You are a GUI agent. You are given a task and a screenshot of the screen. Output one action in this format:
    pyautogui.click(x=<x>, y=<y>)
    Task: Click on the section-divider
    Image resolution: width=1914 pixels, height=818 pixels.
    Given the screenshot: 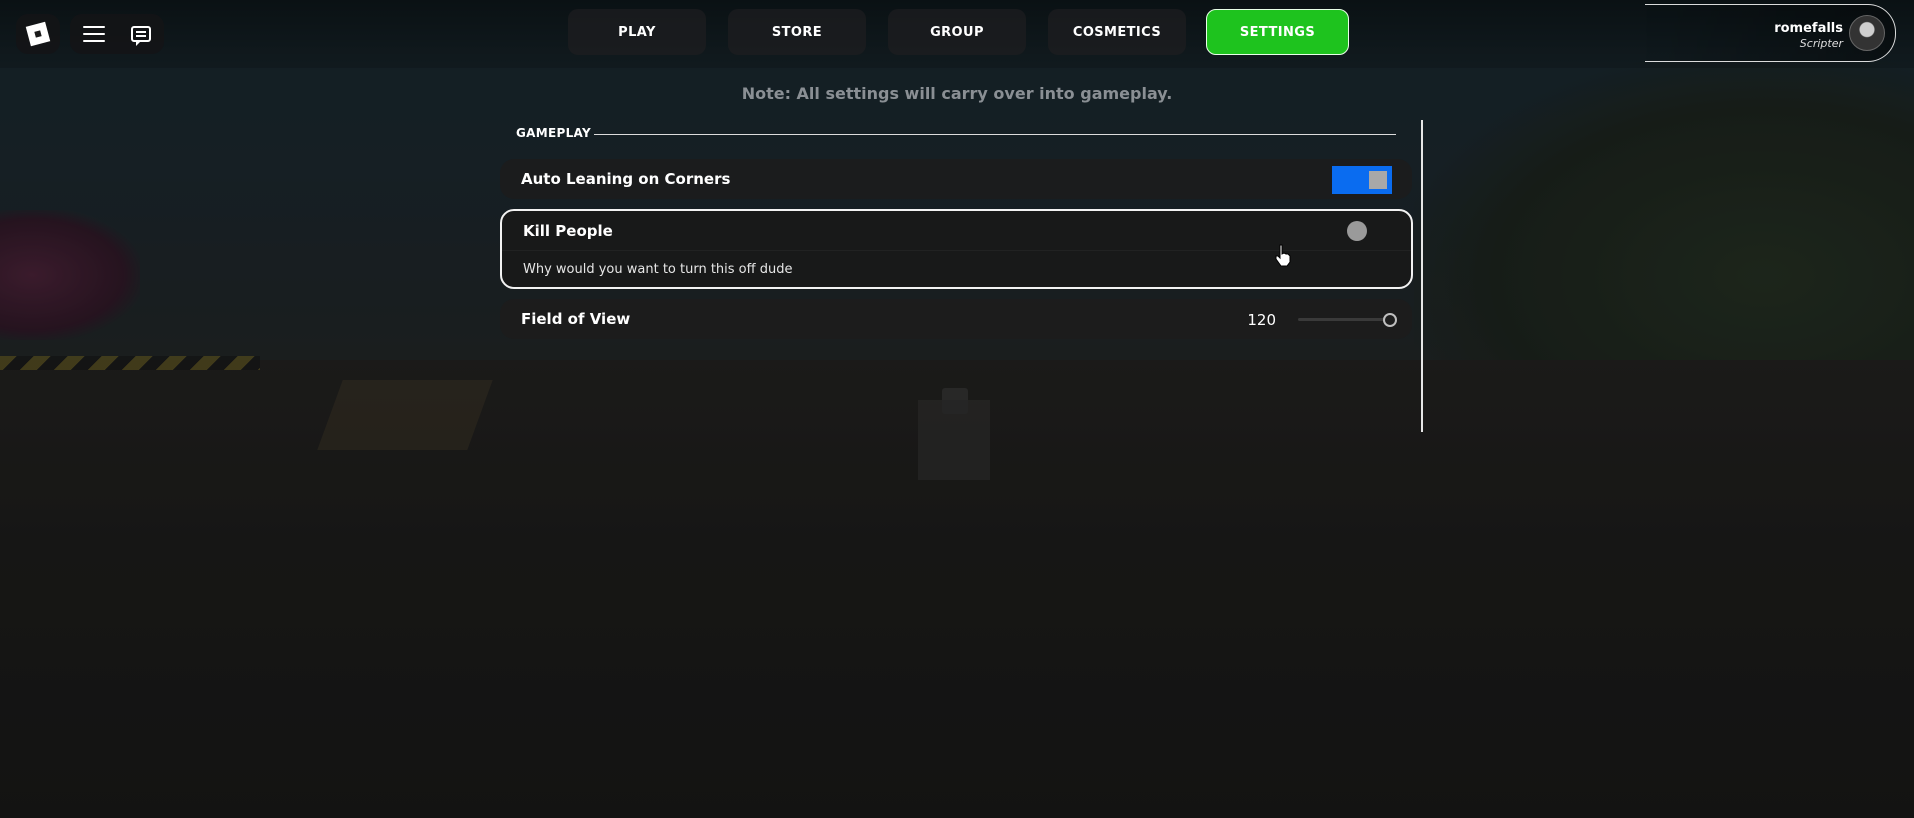 What is the action you would take?
    pyautogui.click(x=995, y=134)
    